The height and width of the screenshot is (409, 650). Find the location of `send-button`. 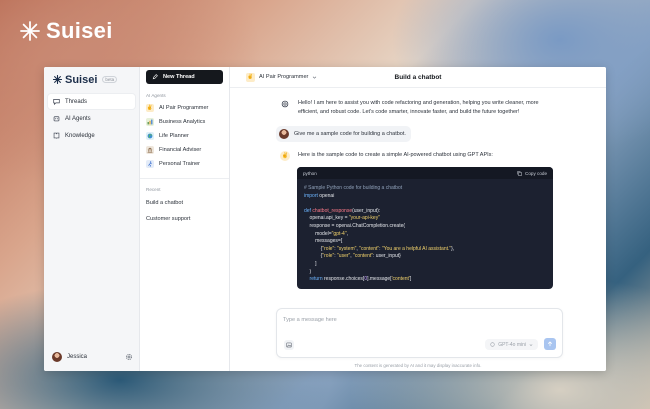

send-button is located at coordinates (550, 344).